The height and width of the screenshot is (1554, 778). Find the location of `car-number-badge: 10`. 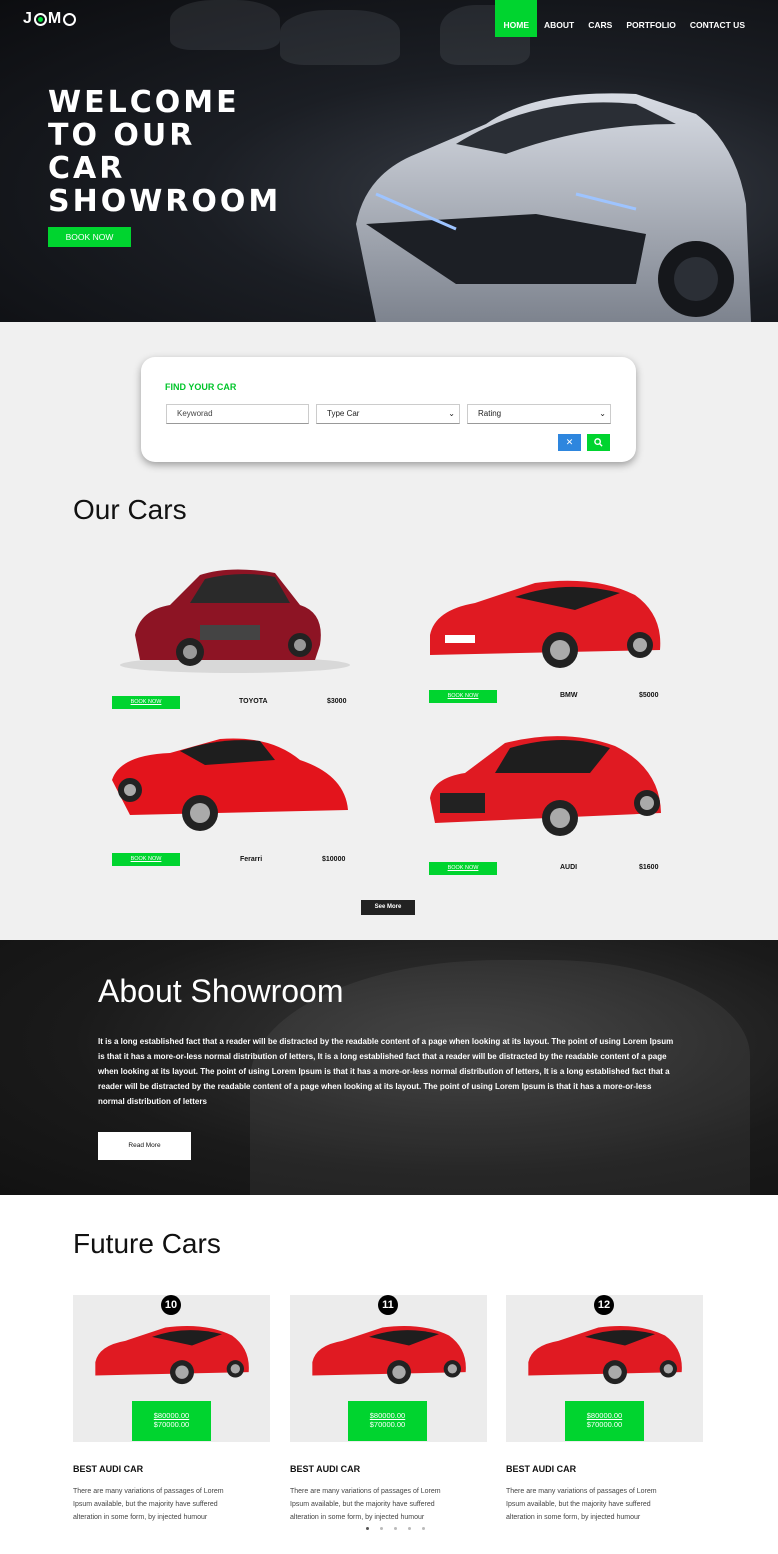

car-number-badge: 10 is located at coordinates (171, 1305).